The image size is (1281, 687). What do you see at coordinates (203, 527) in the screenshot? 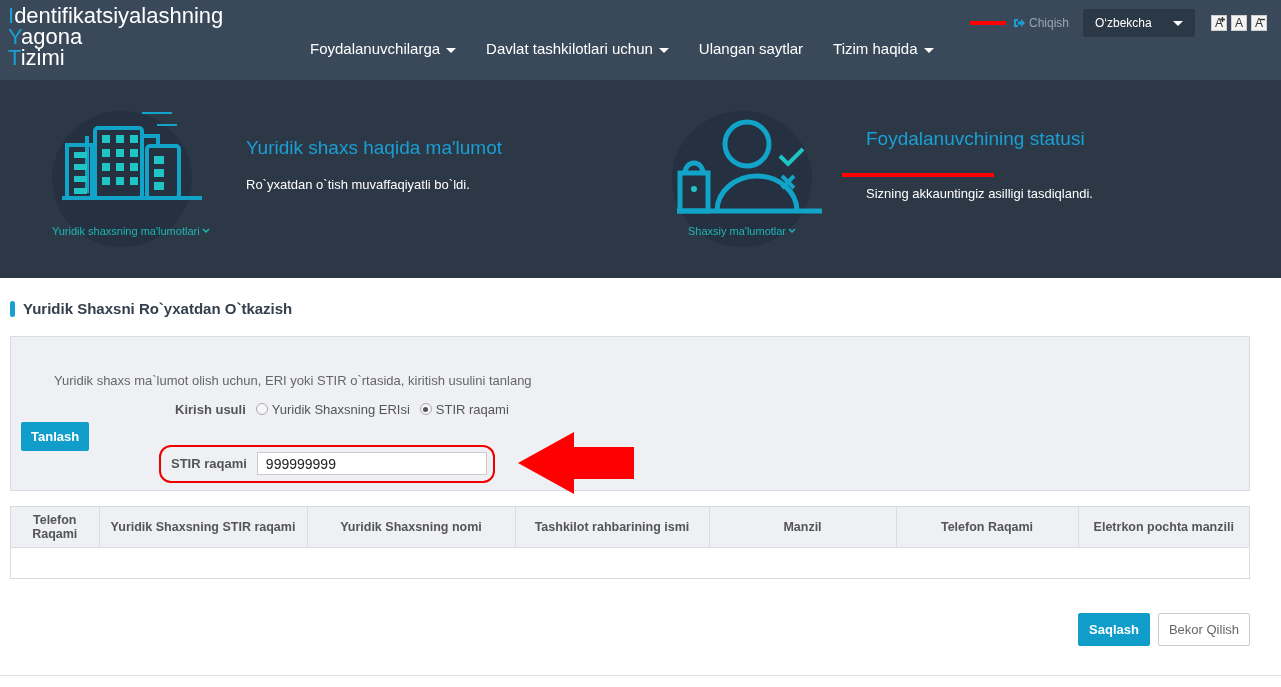
I see `column-header: Yuridik Shaxsning STIR raqami` at bounding box center [203, 527].